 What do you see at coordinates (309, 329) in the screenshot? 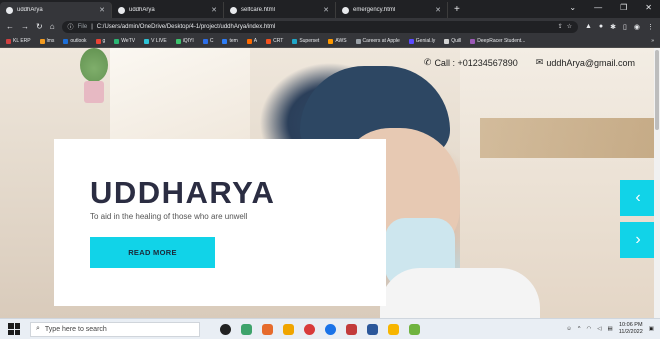
I see `chrome-icon` at bounding box center [309, 329].